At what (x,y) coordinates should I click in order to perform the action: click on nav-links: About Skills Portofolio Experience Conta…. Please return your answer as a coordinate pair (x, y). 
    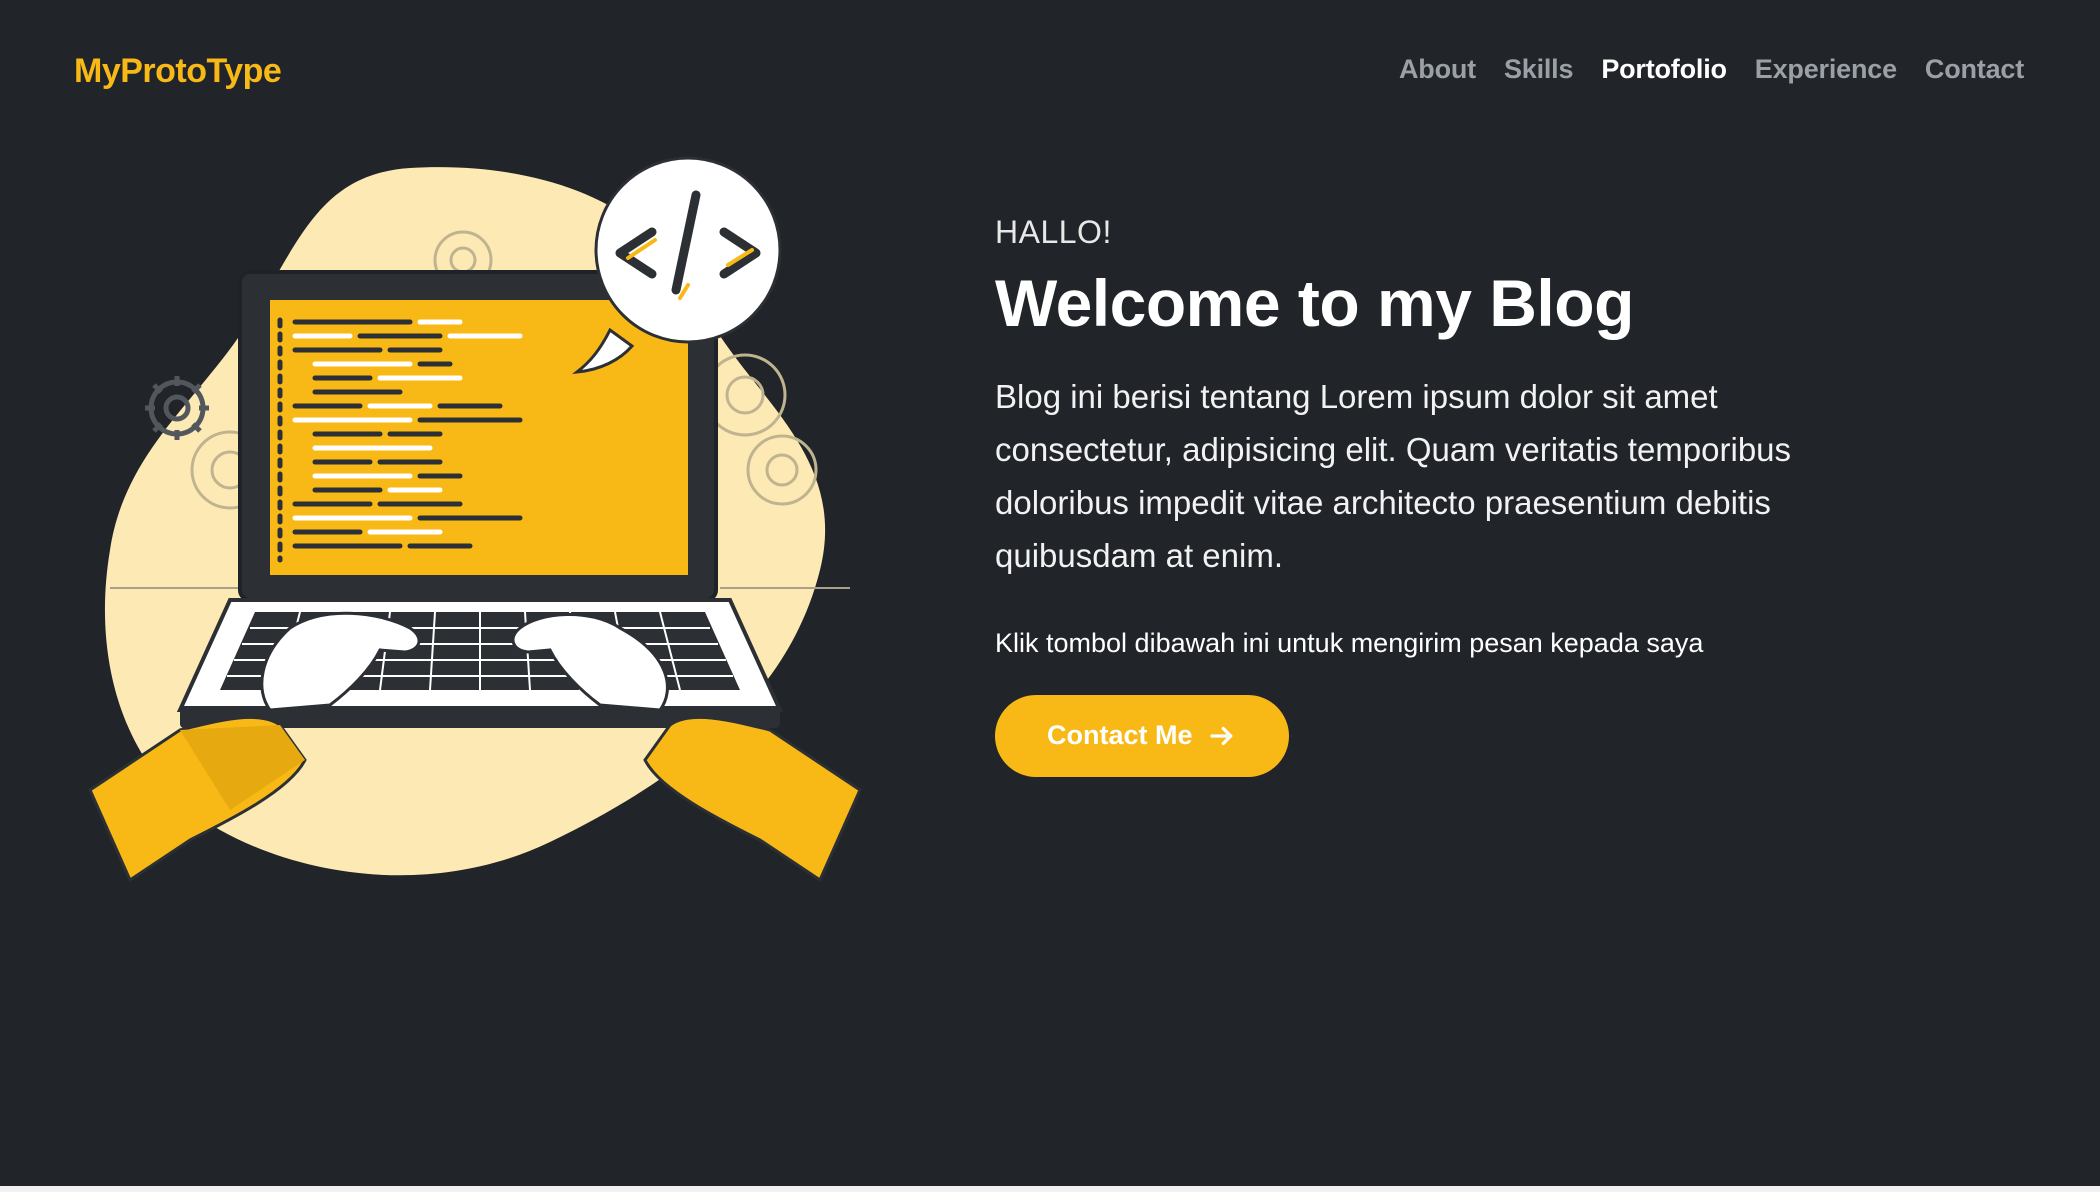
    Looking at the image, I should click on (1711, 69).